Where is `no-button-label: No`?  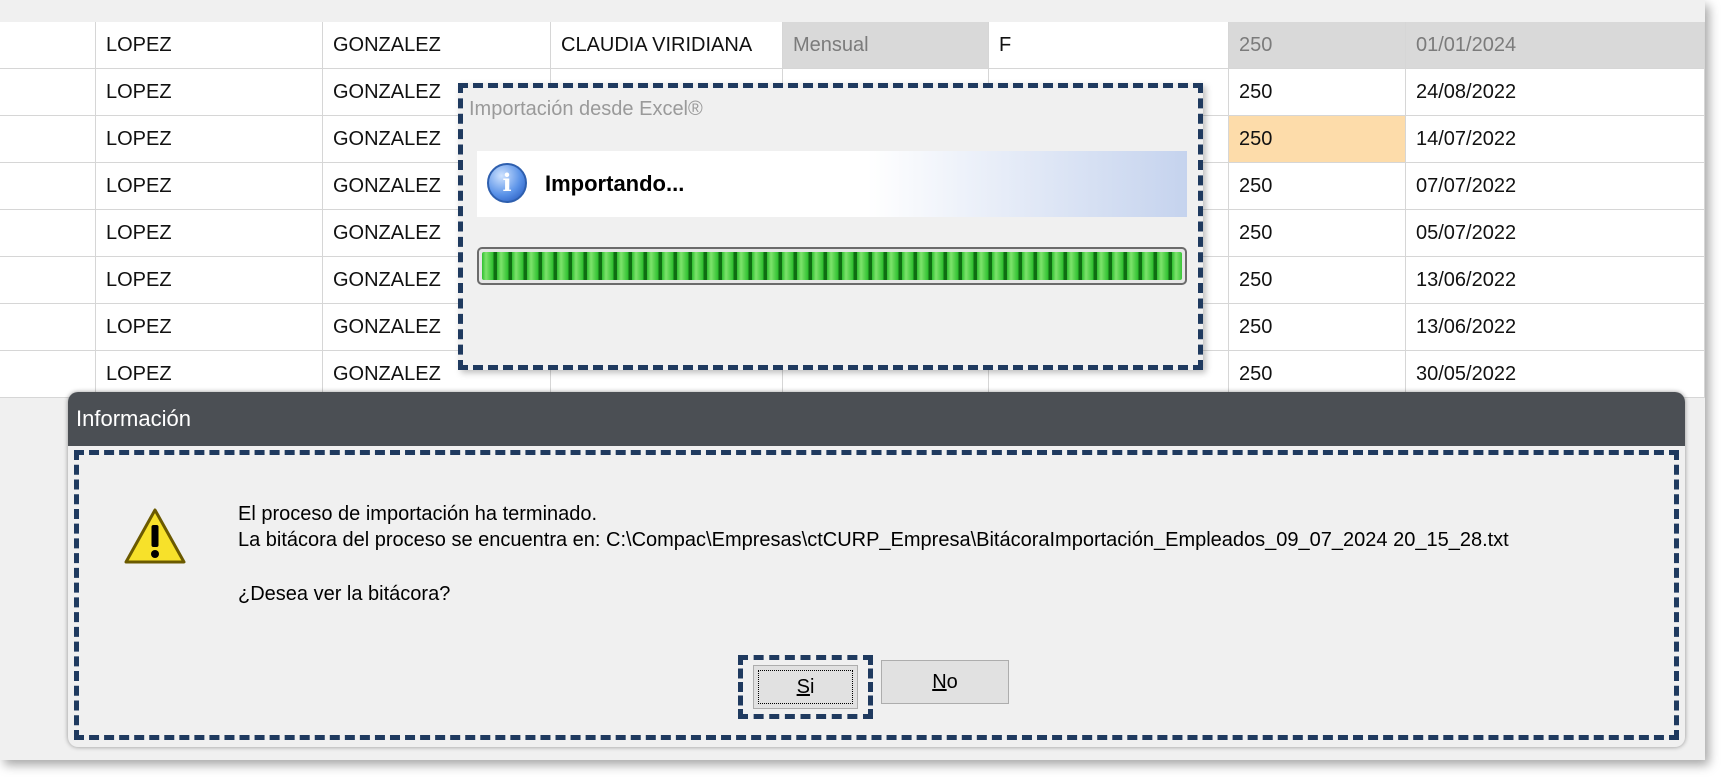 no-button-label: No is located at coordinates (945, 682).